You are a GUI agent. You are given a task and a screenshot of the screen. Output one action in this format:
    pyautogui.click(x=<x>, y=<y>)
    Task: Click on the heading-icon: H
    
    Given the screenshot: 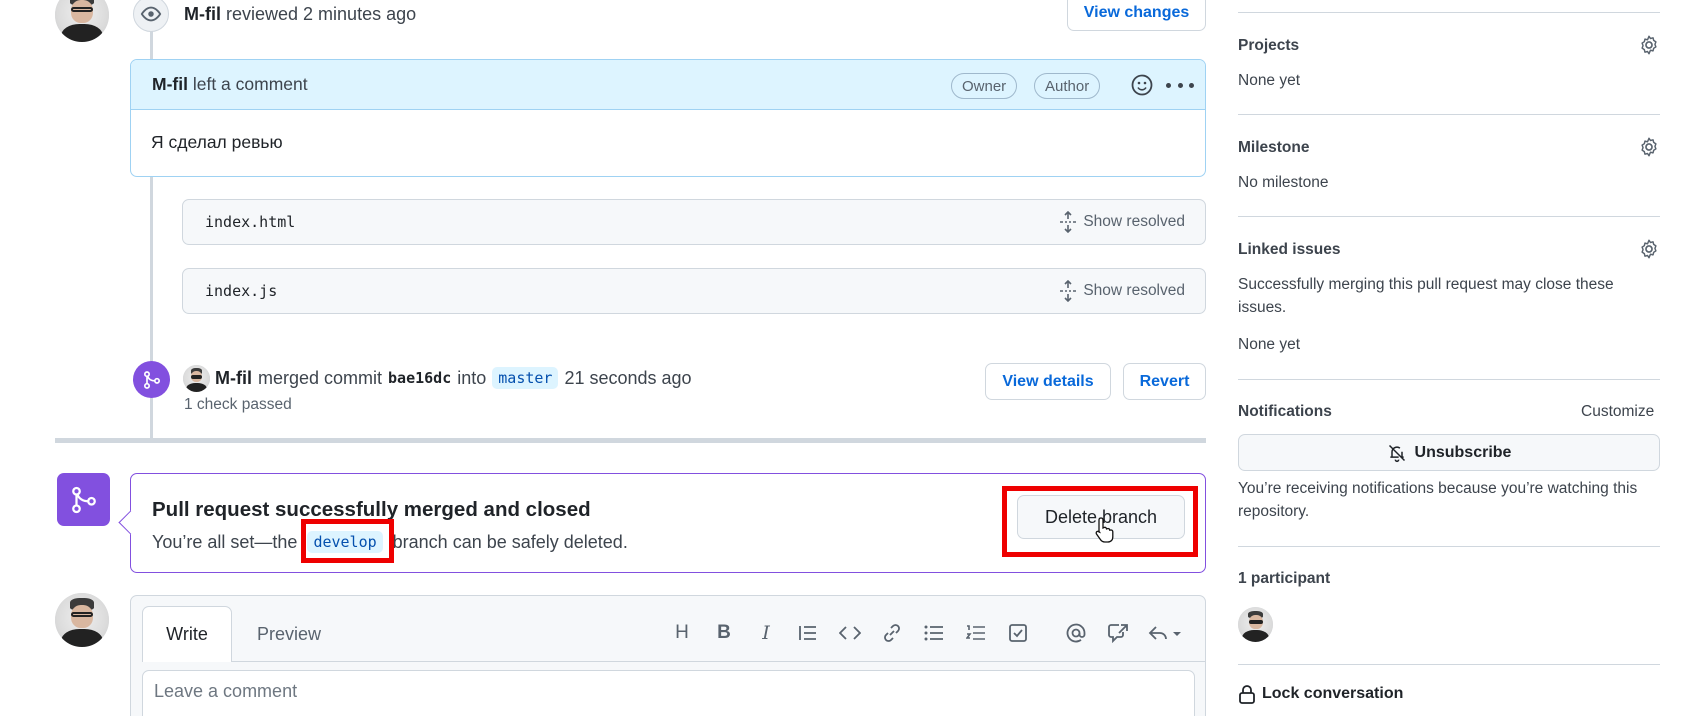 What is the action you would take?
    pyautogui.click(x=682, y=633)
    